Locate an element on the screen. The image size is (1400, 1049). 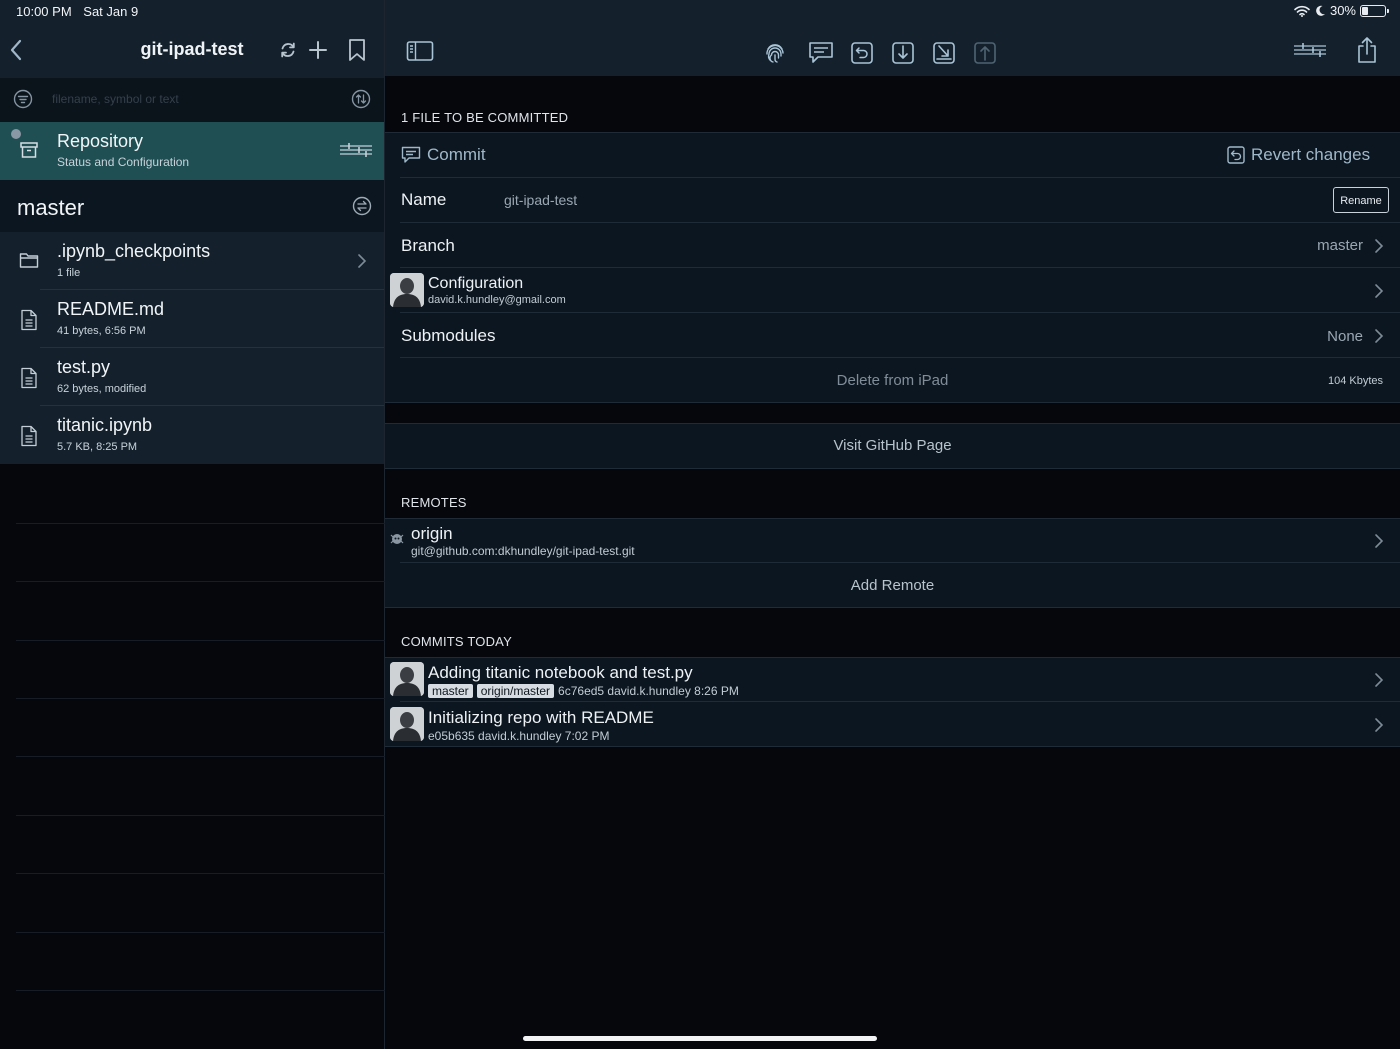
file-row-ipynb-checkpoints: .ipynb_checkpoints 1 file is located at coordinates (192, 261).